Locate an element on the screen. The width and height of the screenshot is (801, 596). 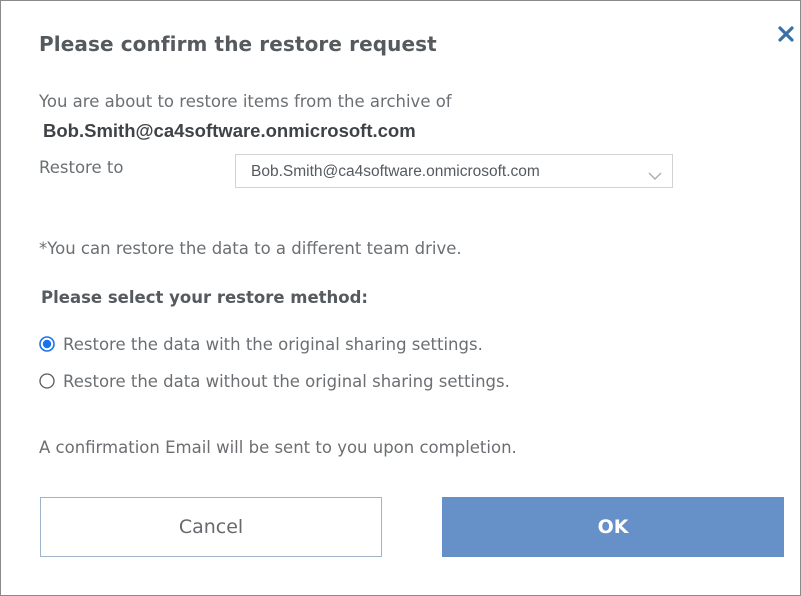
ok-button: OK is located at coordinates (613, 527).